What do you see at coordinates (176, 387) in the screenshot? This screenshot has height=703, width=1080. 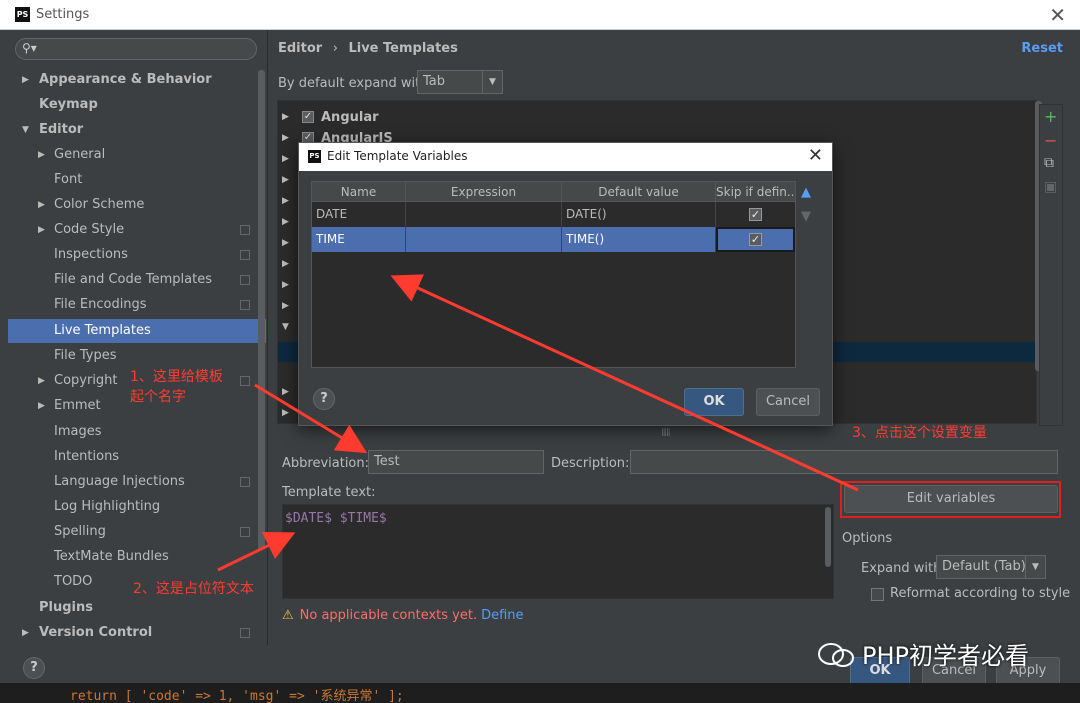 I see `annotation-1: 1、这里给模板 起个名字` at bounding box center [176, 387].